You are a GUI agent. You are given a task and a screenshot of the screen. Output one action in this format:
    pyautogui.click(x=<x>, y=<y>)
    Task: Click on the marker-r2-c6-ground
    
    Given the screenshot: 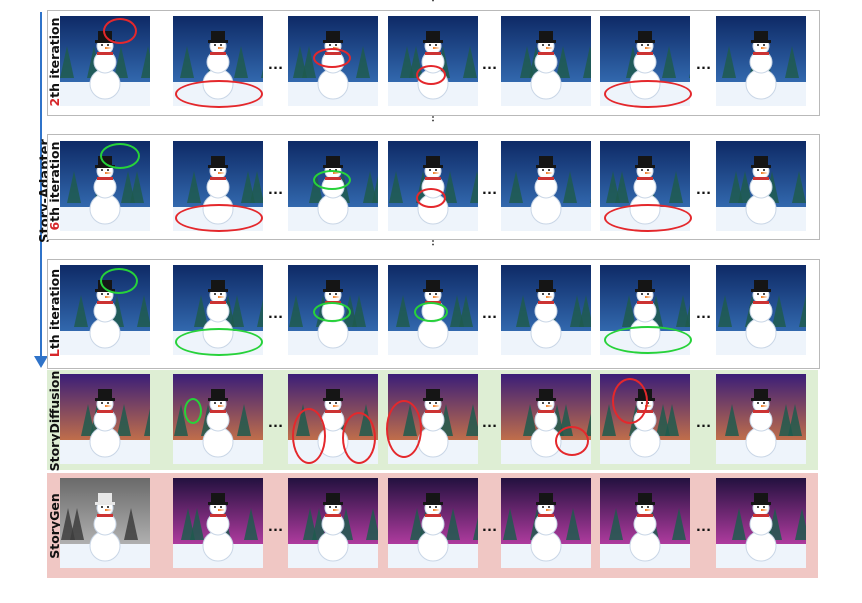 What is the action you would take?
    pyautogui.click(x=648, y=218)
    